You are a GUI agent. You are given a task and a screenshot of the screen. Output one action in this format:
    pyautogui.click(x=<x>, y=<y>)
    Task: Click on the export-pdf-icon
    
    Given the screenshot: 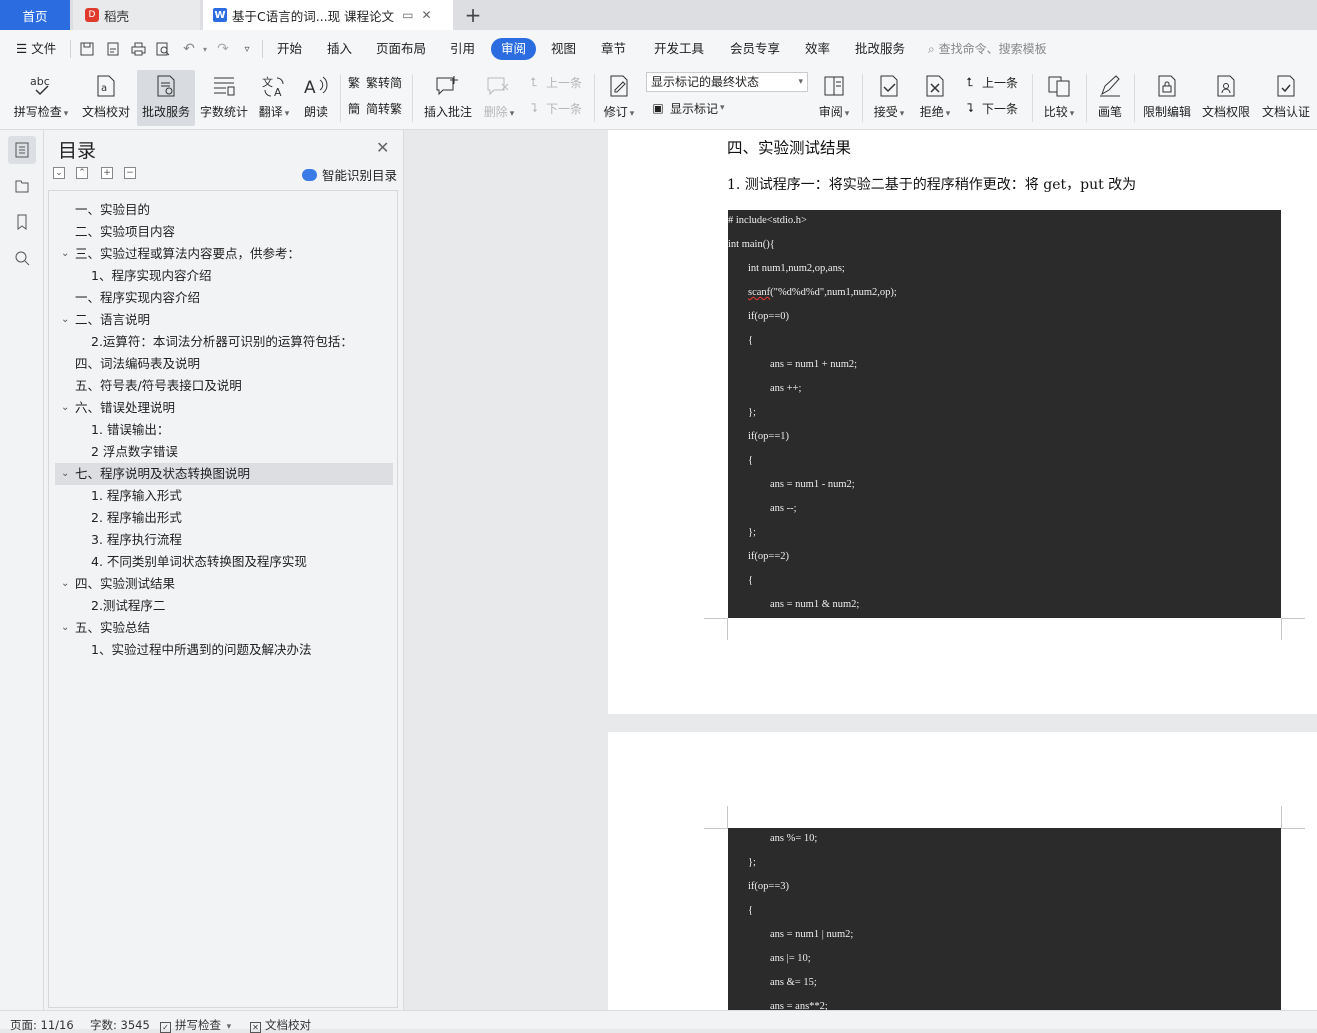 What is the action you would take?
    pyautogui.click(x=113, y=49)
    